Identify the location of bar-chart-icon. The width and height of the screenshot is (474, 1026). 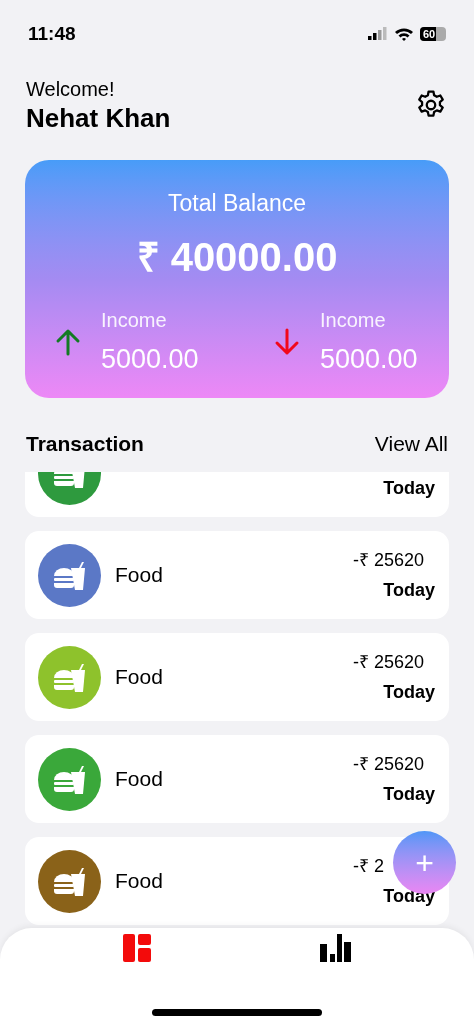
(335, 948).